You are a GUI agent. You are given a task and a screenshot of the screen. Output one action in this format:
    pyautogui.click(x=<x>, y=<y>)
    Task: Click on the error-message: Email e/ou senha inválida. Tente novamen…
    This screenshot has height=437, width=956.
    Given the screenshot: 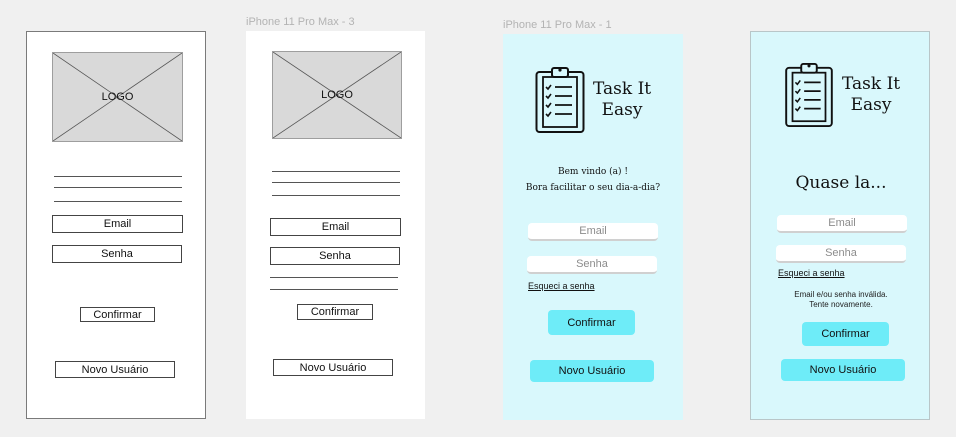 What is the action you would take?
    pyautogui.click(x=841, y=300)
    